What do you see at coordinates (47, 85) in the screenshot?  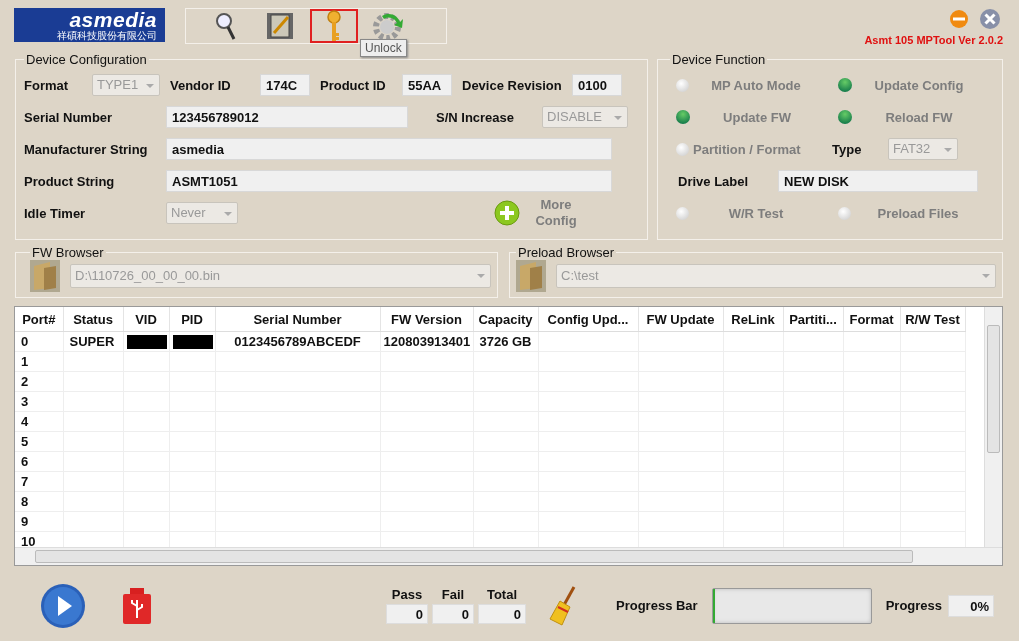 I see `field-label: Format` at bounding box center [47, 85].